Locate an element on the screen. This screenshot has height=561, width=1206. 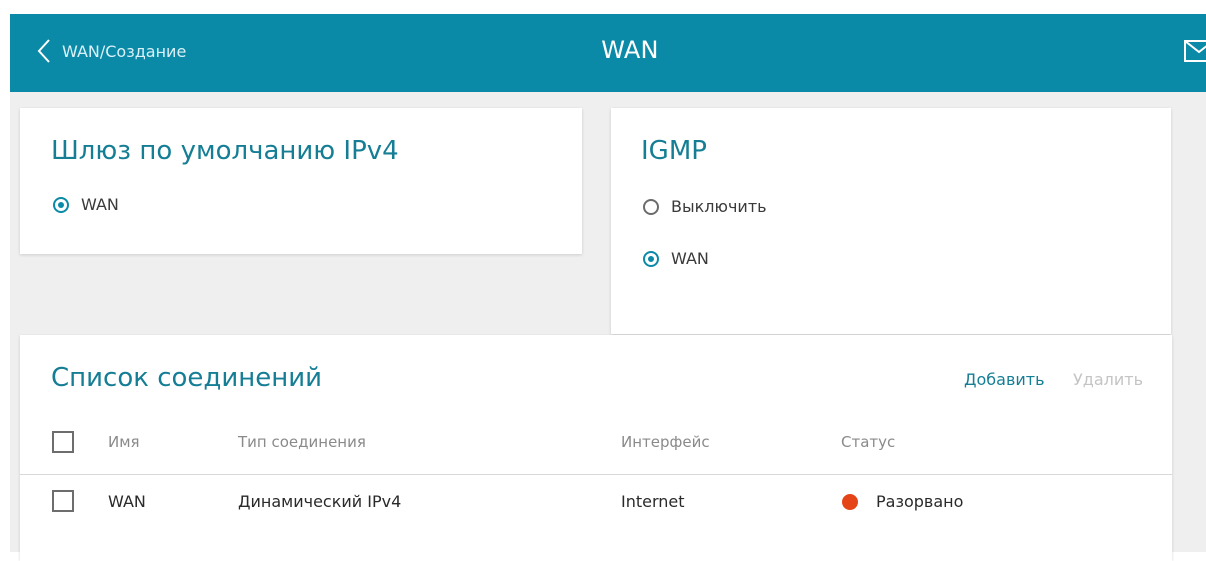
row-connection-type: Динамический IPv4 is located at coordinates (320, 501).